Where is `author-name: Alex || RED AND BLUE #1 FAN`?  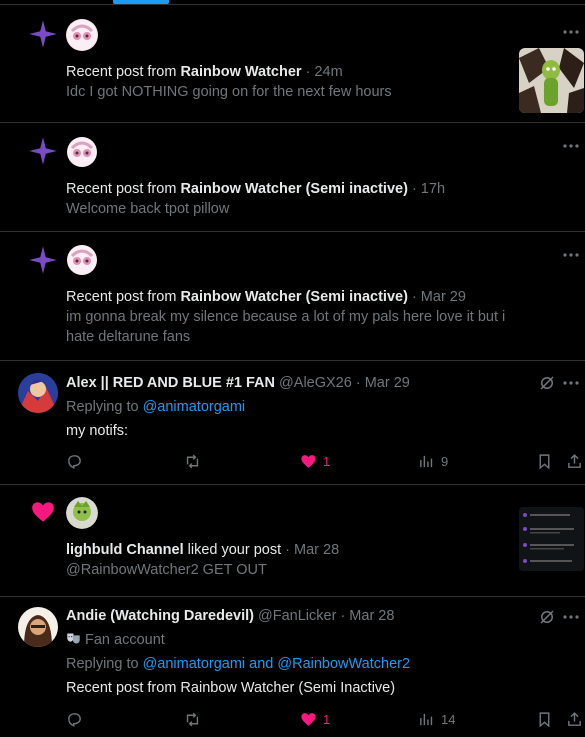
author-name: Alex || RED AND BLUE #1 FAN is located at coordinates (170, 383).